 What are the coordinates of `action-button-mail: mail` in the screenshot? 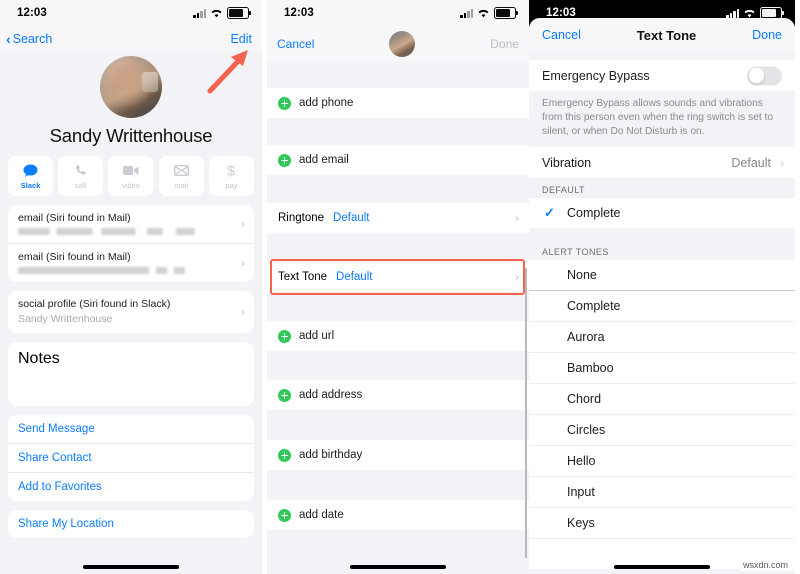 It's located at (181, 176).